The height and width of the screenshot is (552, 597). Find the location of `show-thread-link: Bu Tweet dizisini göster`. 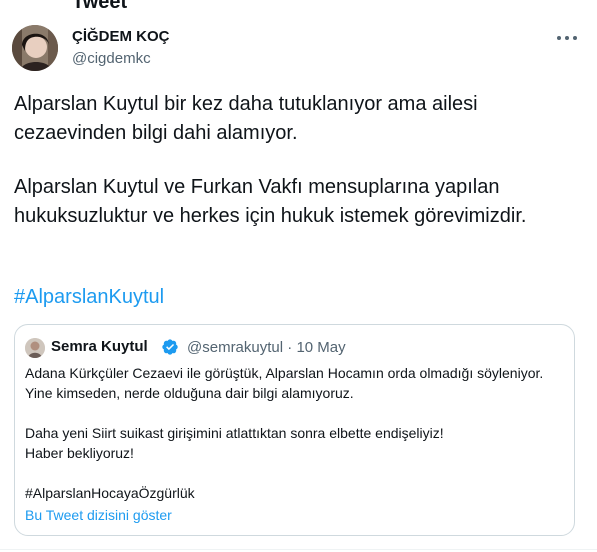

show-thread-link: Bu Tweet dizisini göster is located at coordinates (98, 515).